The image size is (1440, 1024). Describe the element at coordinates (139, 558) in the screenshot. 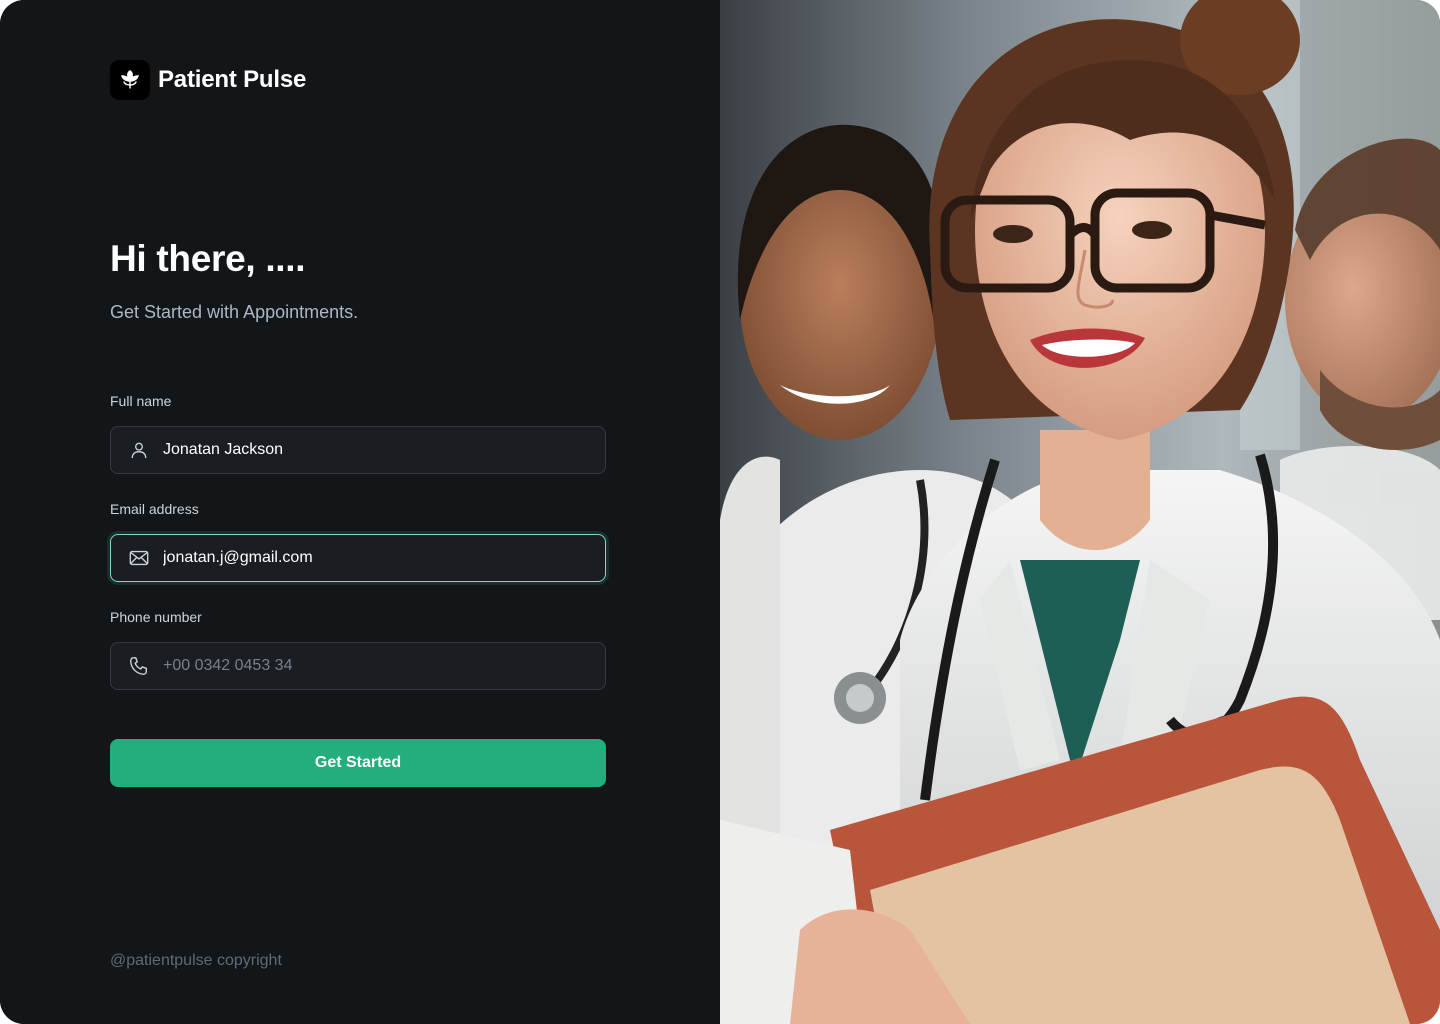

I see `mail-icon` at that location.